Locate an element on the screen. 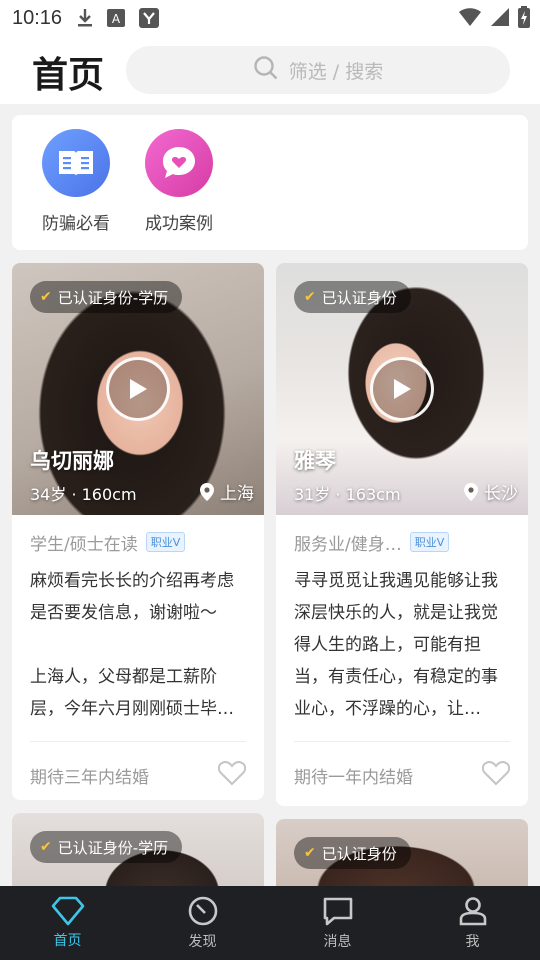 The image size is (540, 960). quick-entry-label: 防骗必看 is located at coordinates (76, 224).